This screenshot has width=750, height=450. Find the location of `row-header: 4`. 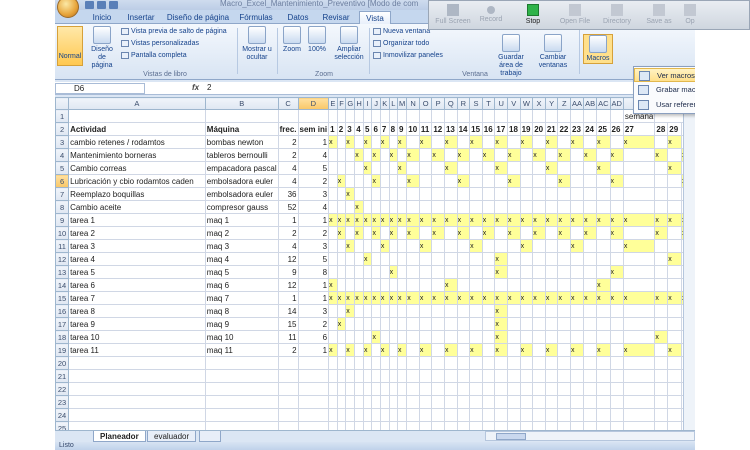

row-header: 4 is located at coordinates (62, 155).